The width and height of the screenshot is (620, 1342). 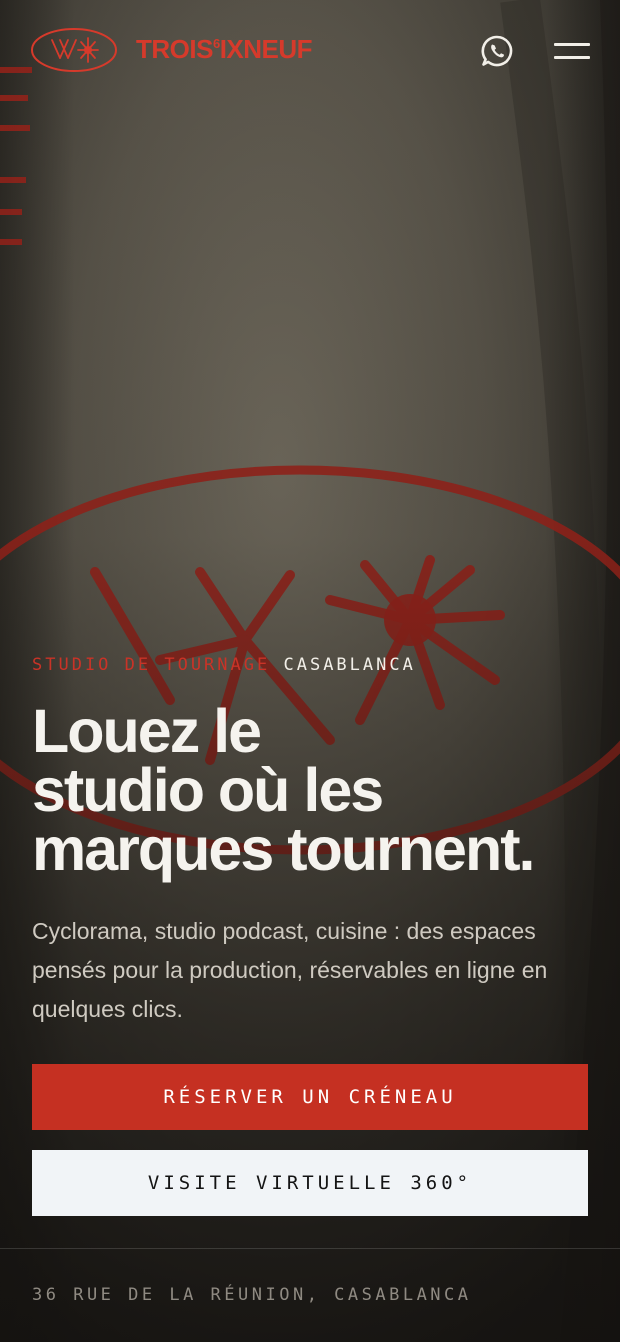 I want to click on headline-line-3: marques tournent., so click(x=284, y=849).